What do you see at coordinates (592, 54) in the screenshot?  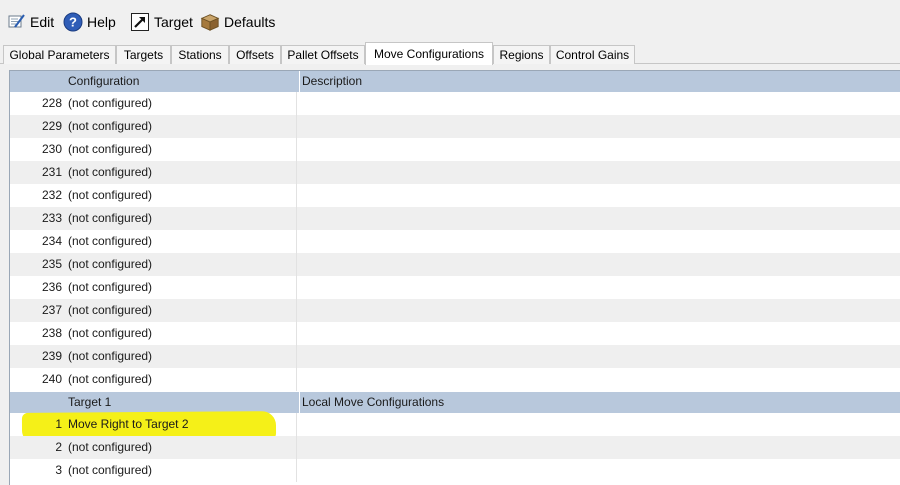 I see `tab-control-gains: Control Gains` at bounding box center [592, 54].